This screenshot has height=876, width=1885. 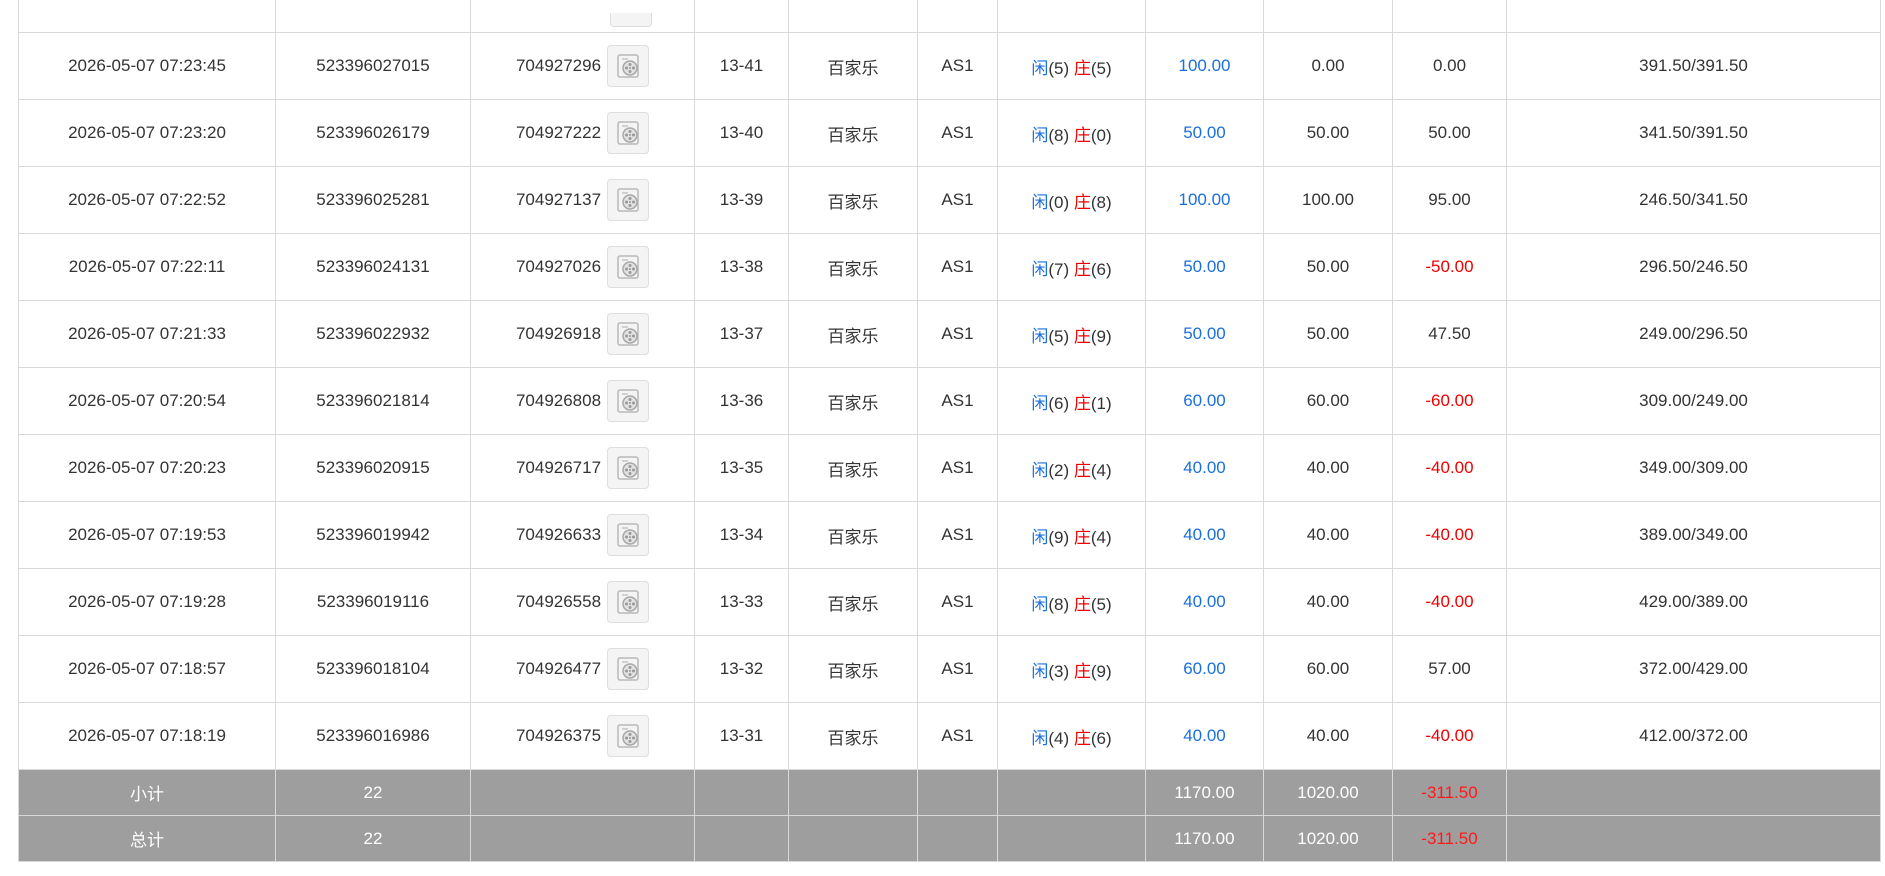 What do you see at coordinates (1071, 602) in the screenshot?
I see `game-result: 闲(8) 庄(5)` at bounding box center [1071, 602].